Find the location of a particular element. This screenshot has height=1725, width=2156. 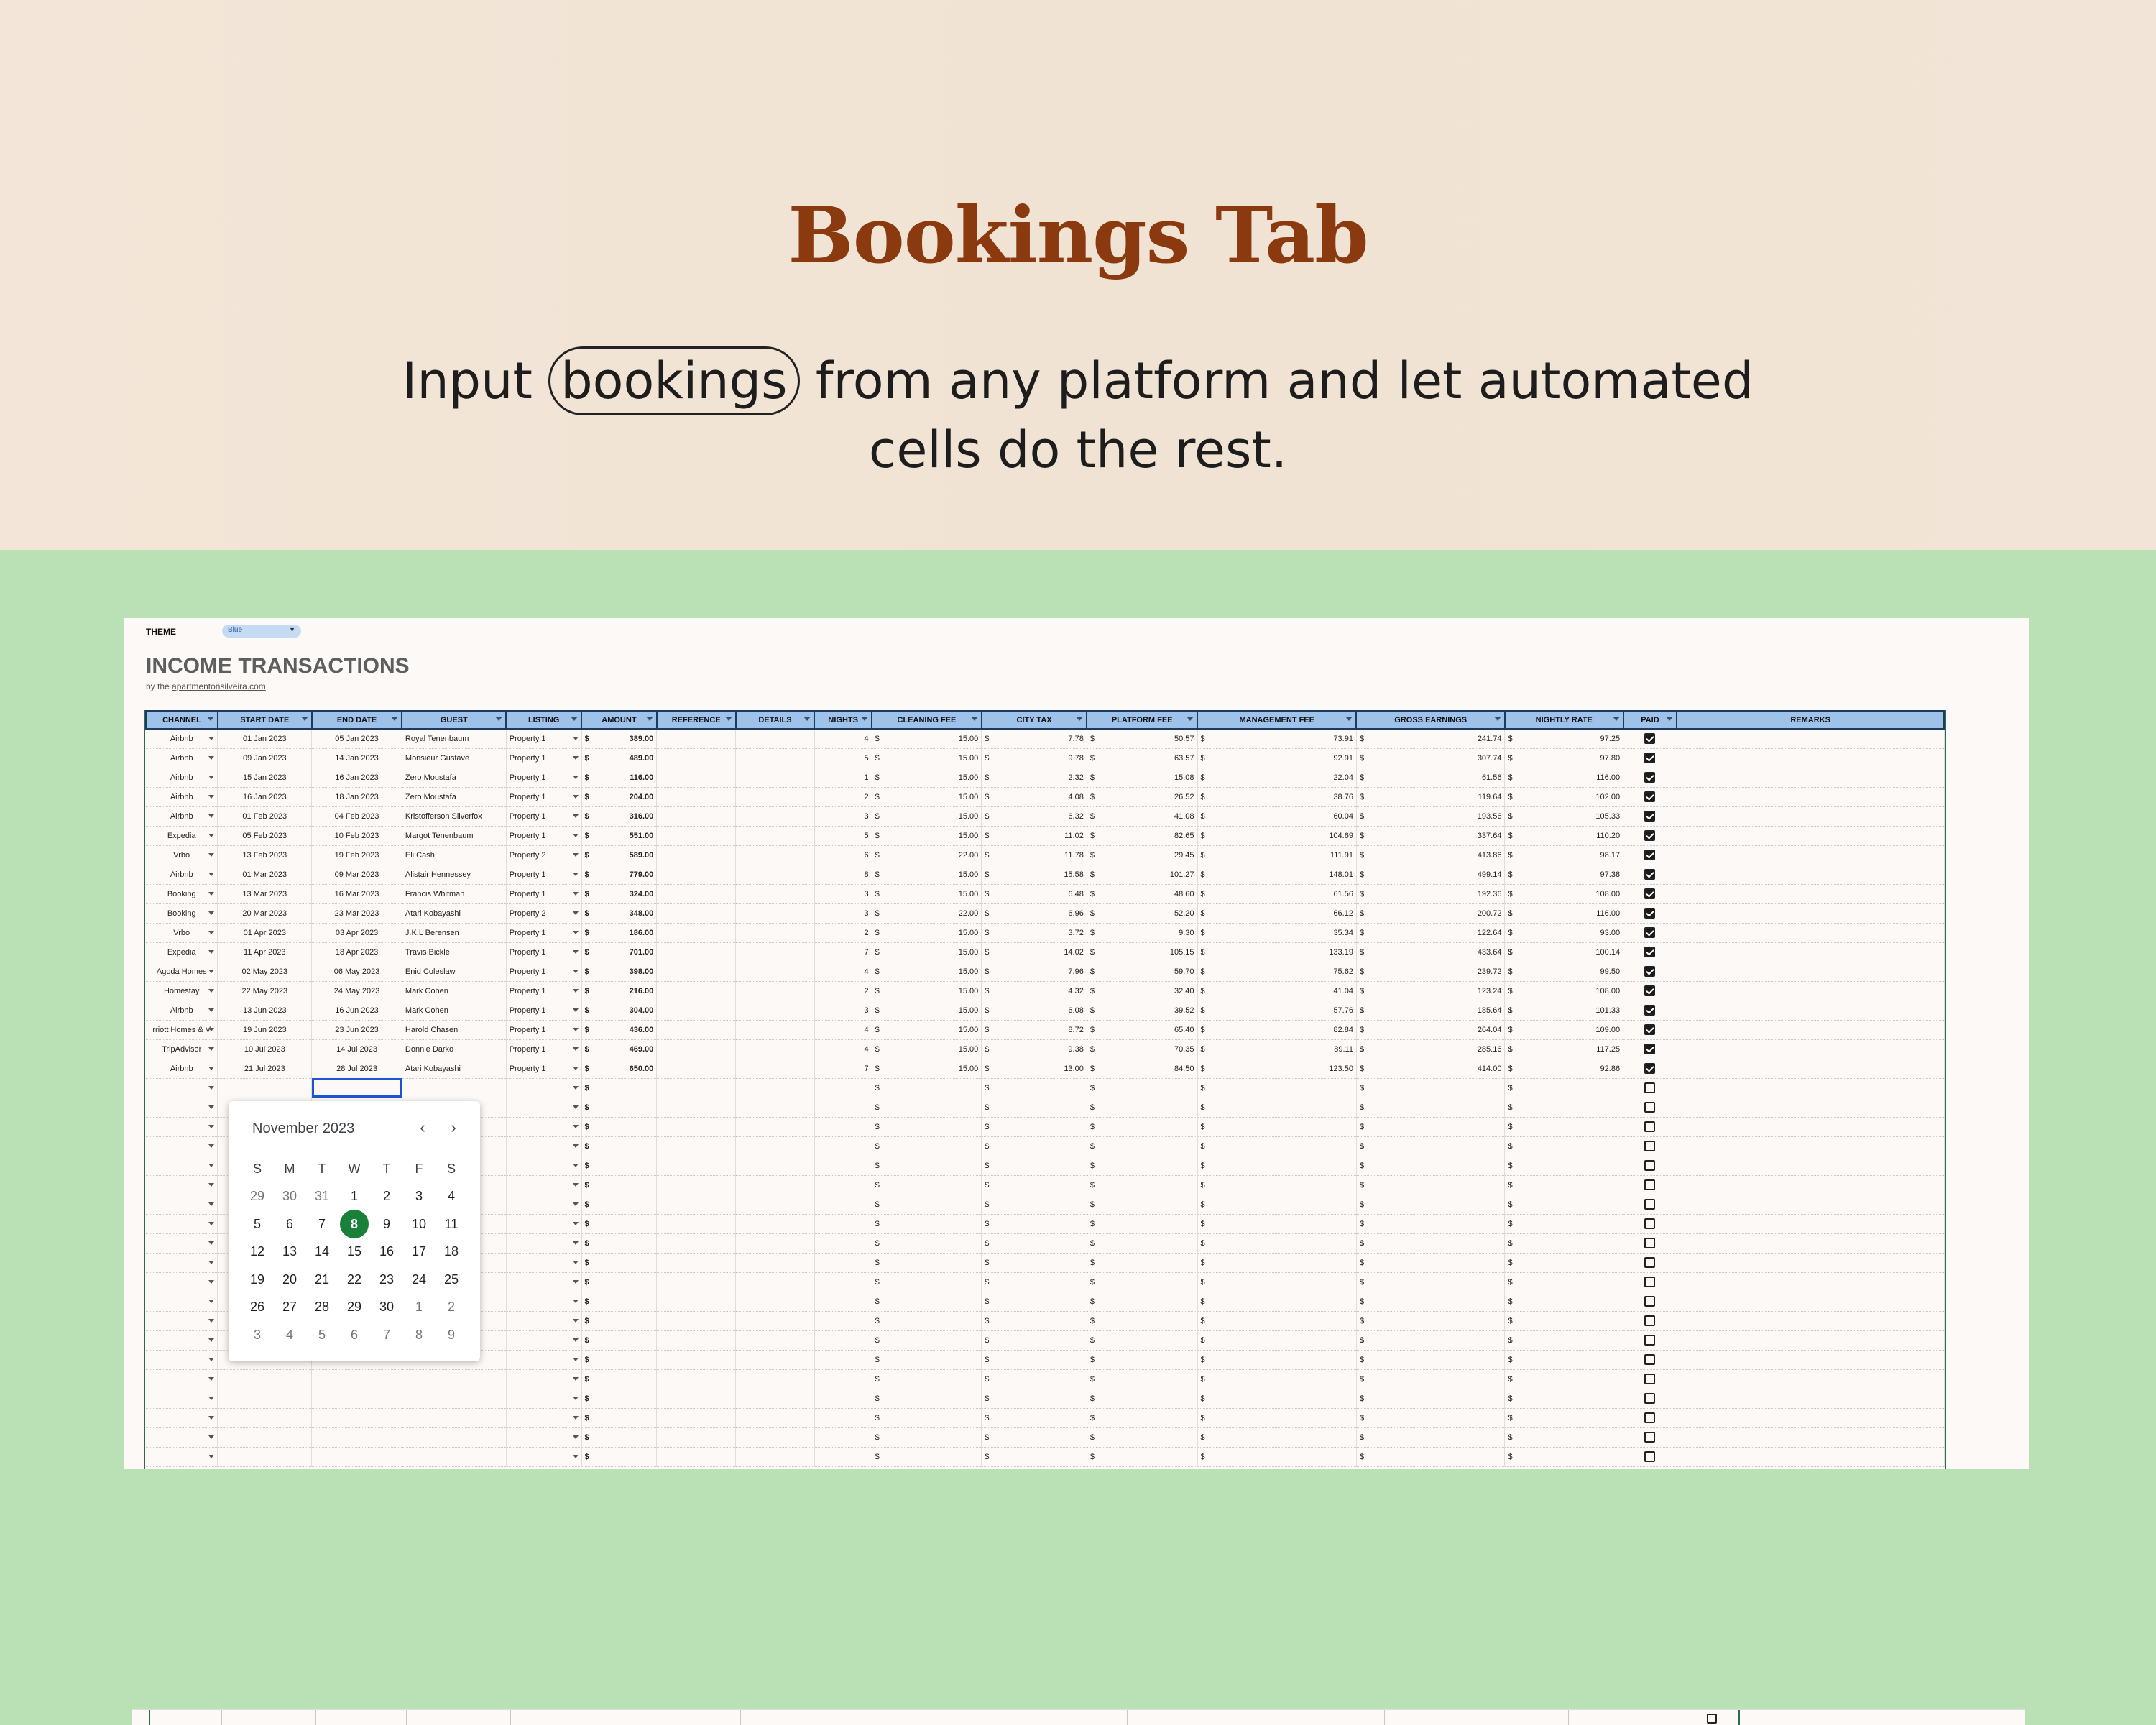

cell-amount: $589.00 is located at coordinates (620, 855).